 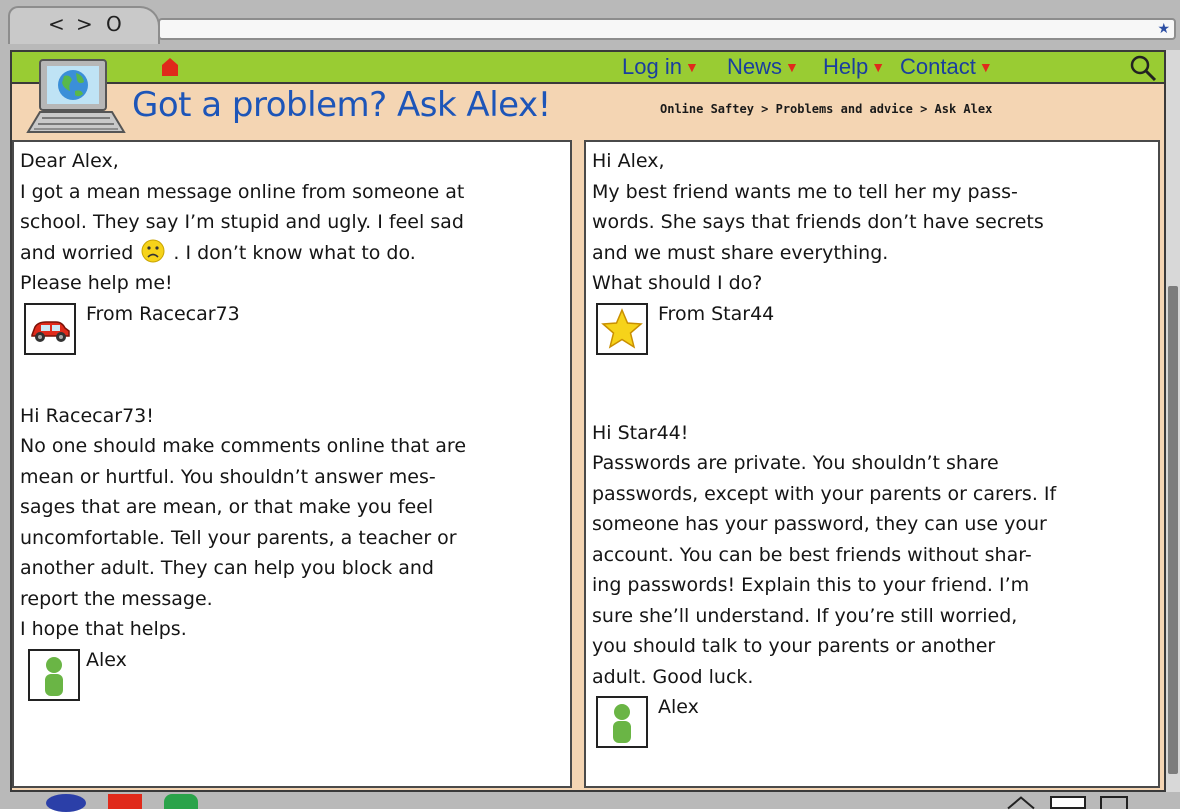 I want to click on back-button: <, so click(x=56, y=24).